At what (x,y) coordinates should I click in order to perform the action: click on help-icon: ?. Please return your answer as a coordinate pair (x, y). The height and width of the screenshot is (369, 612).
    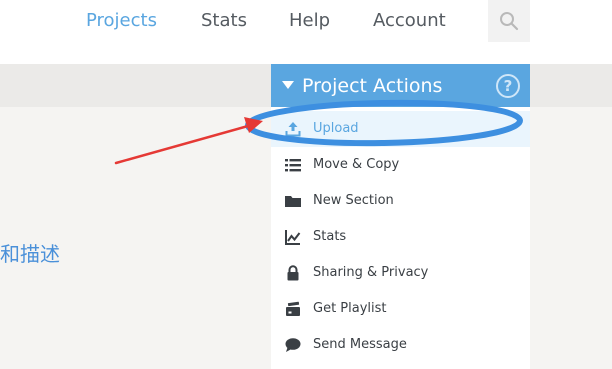
    Looking at the image, I should click on (508, 86).